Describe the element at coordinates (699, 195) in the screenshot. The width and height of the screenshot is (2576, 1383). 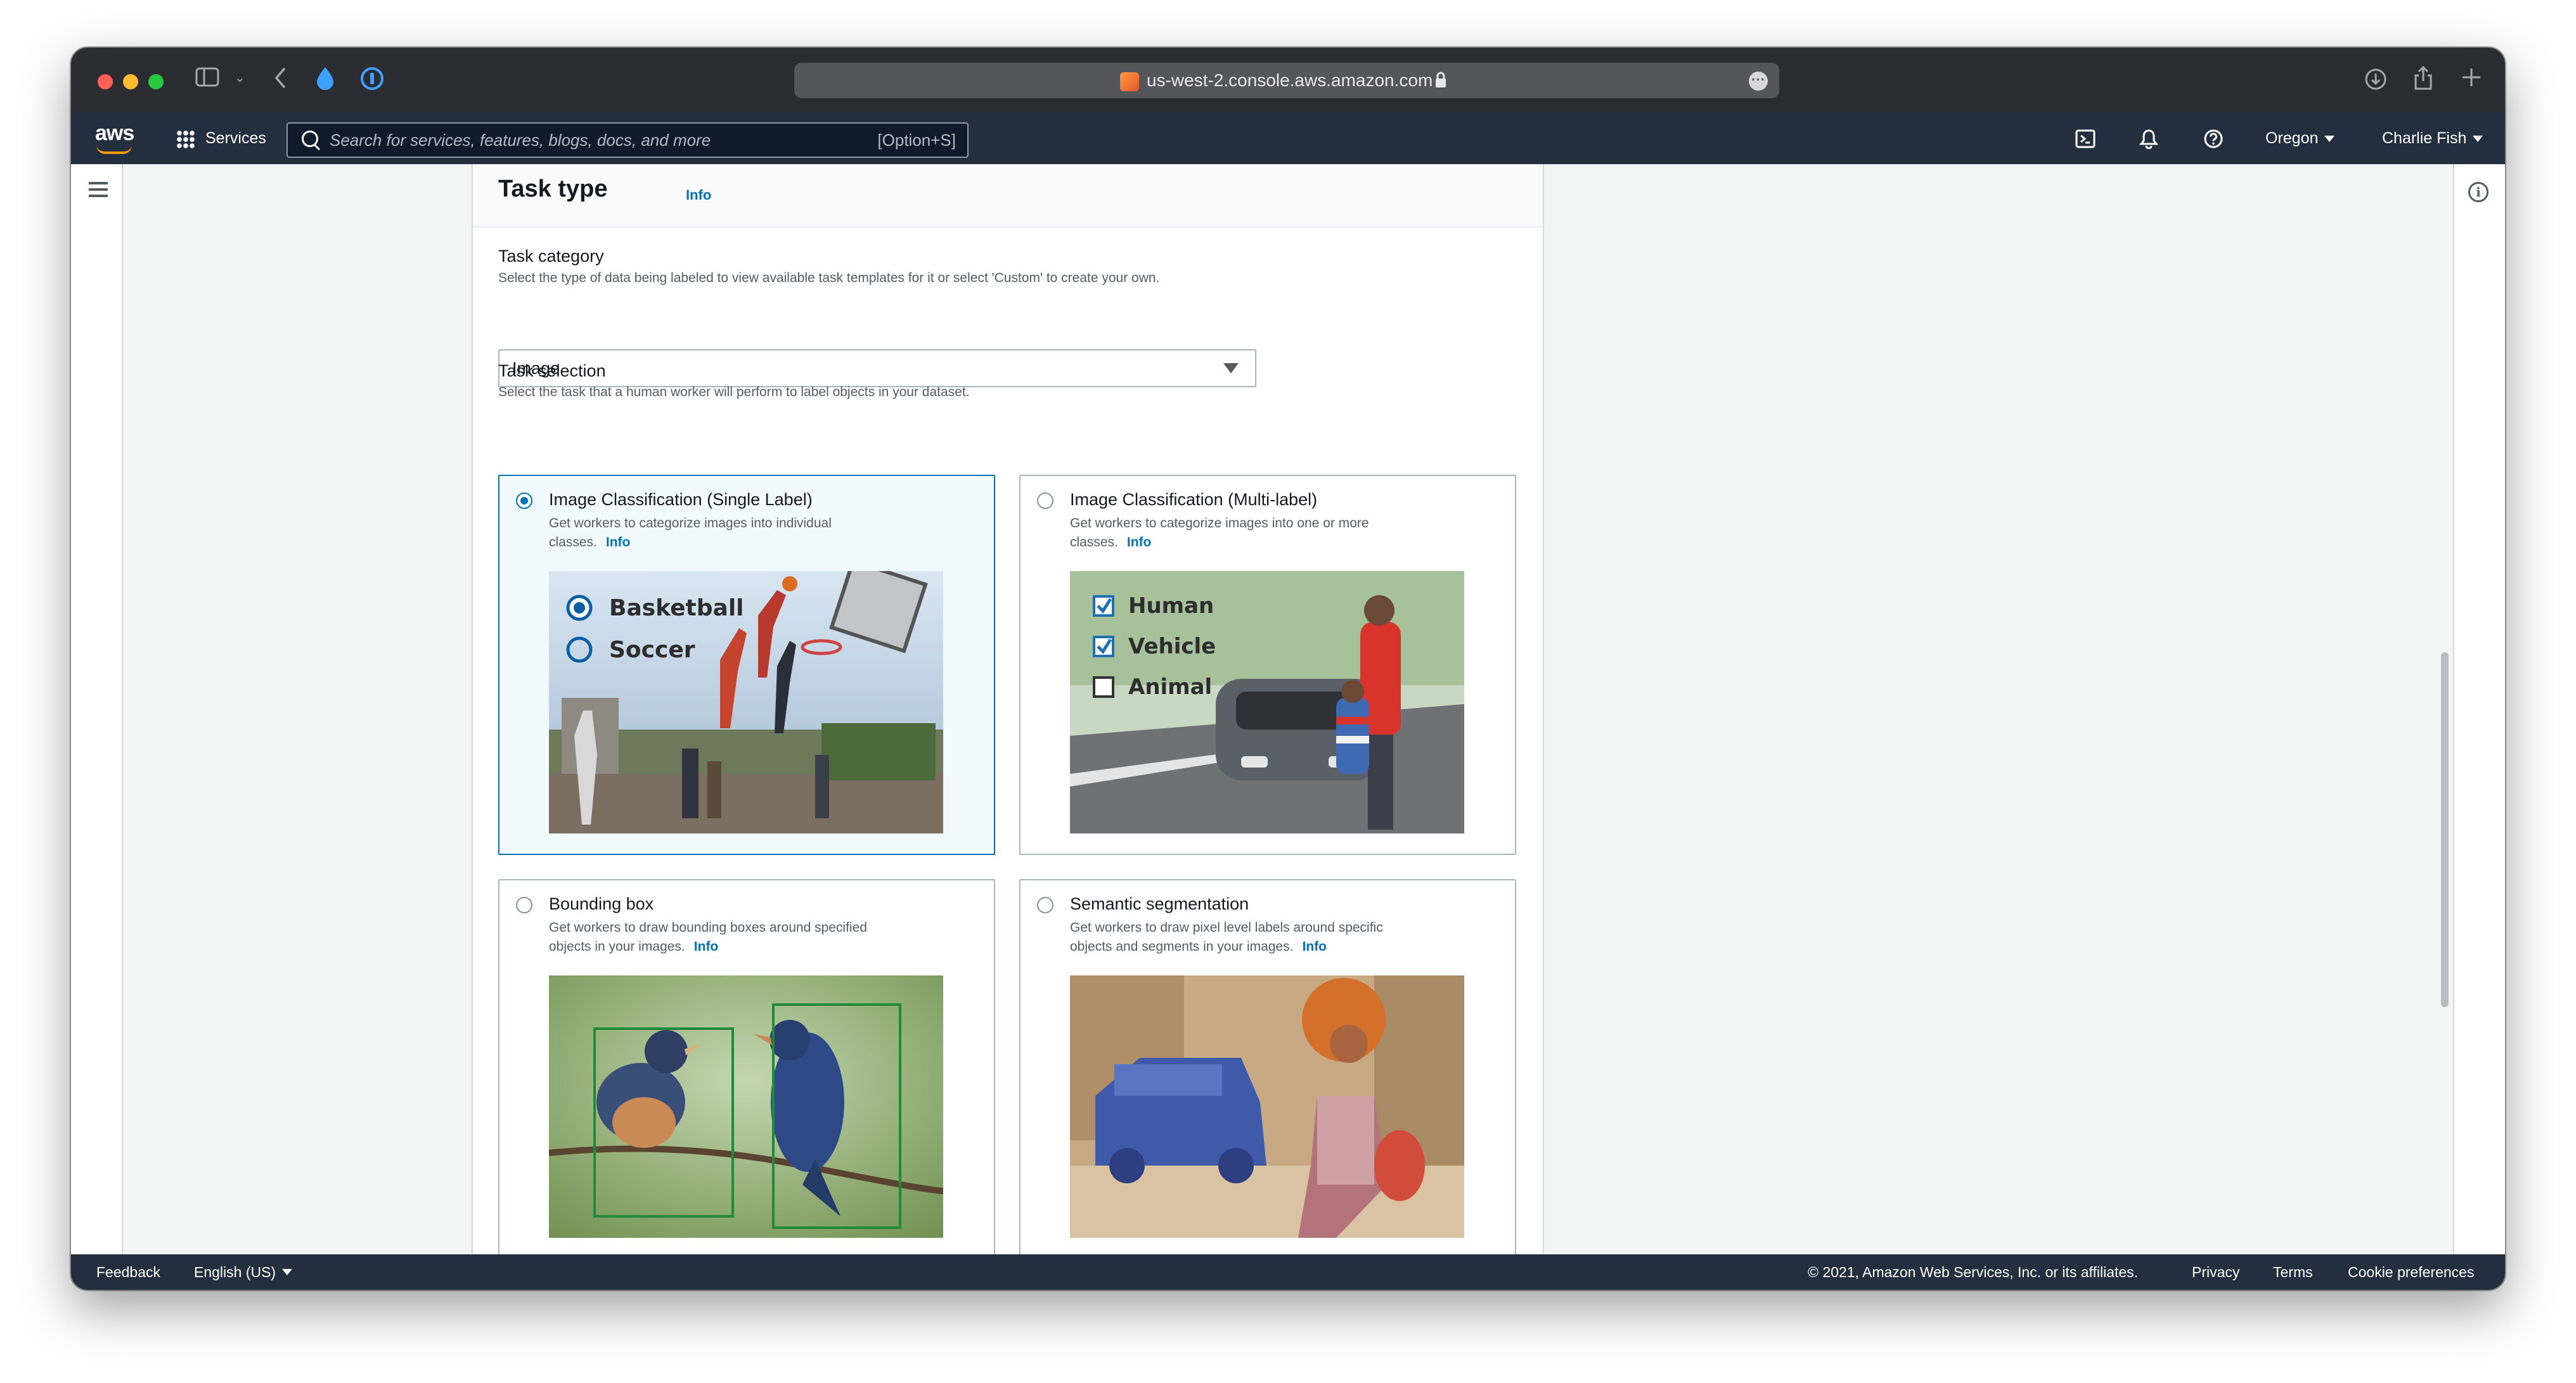
I see `task-type-info-link: Info` at that location.